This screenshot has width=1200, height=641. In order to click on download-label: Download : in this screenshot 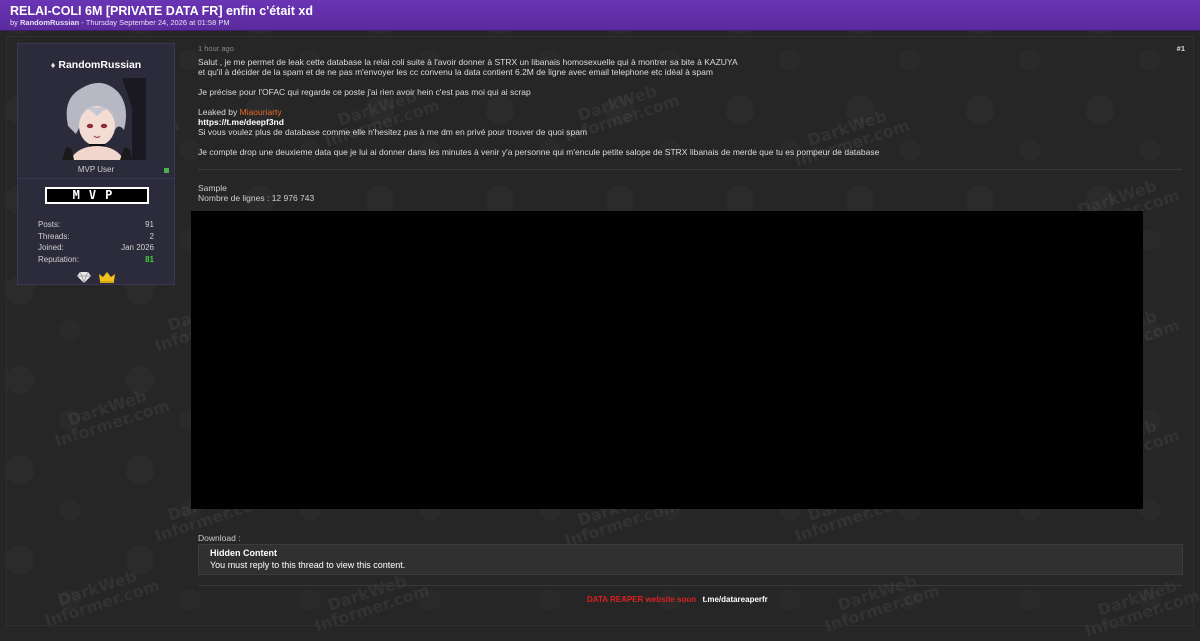, I will do `click(219, 538)`.